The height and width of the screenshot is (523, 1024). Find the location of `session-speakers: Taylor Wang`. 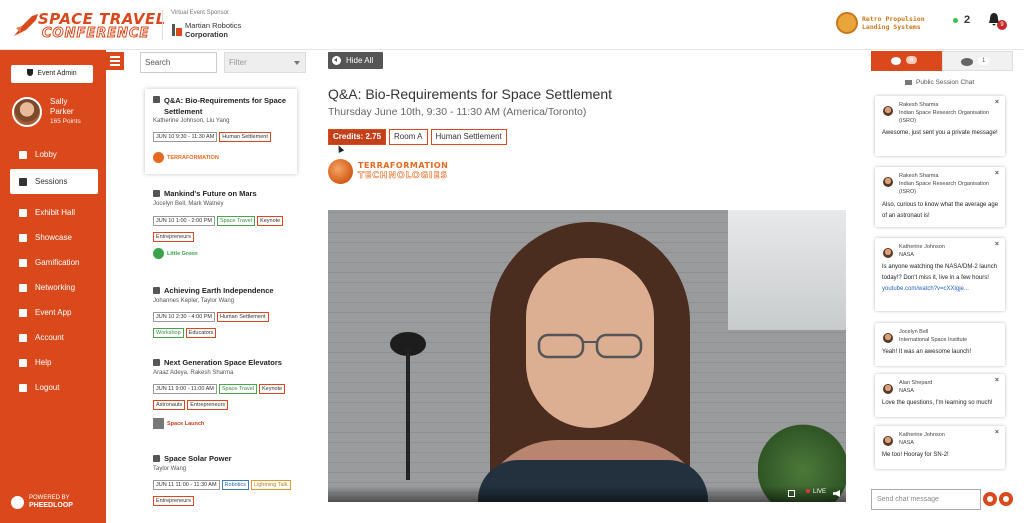

session-speakers: Taylor Wang is located at coordinates (170, 469).